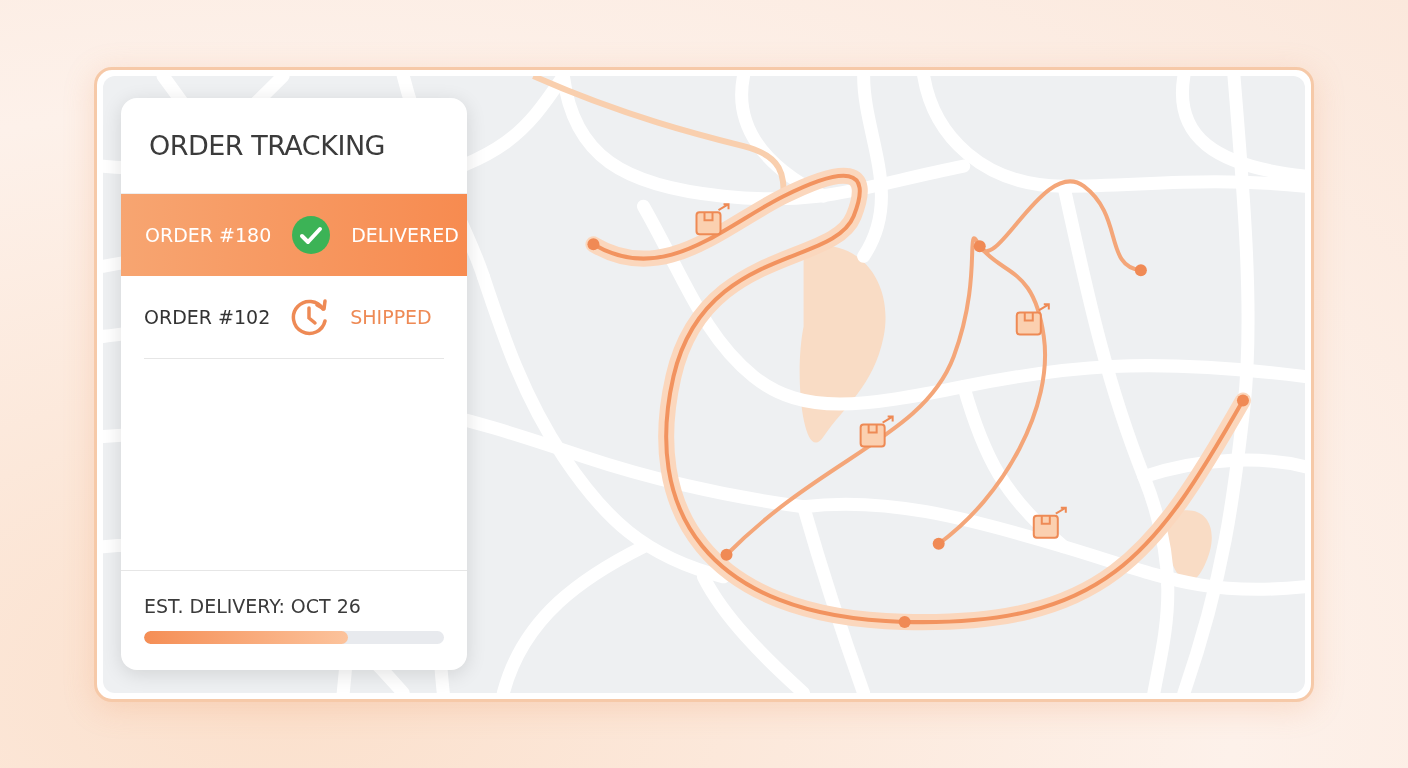 This screenshot has height=768, width=1408. Describe the element at coordinates (253, 606) in the screenshot. I see `delivery-estimate: EST. DELIVERY: OCT 26` at that location.